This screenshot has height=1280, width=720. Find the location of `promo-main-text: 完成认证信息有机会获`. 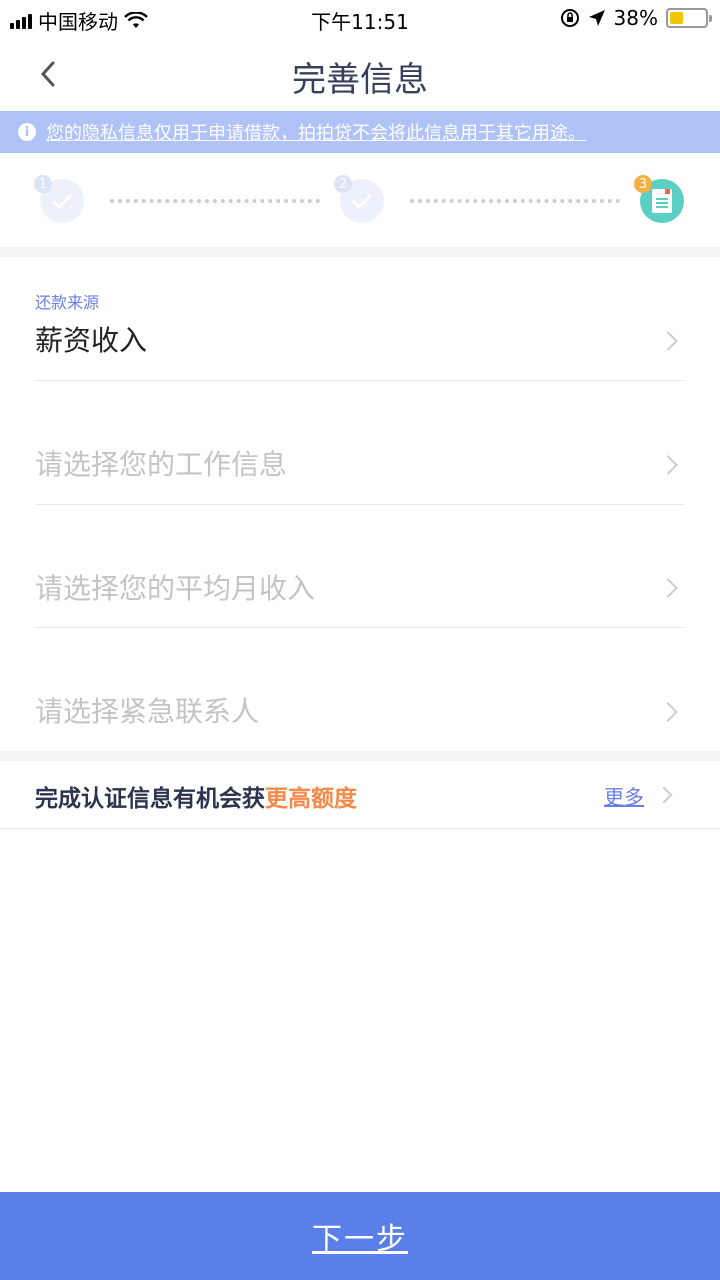

promo-main-text: 完成认证信息有机会获 is located at coordinates (150, 799).